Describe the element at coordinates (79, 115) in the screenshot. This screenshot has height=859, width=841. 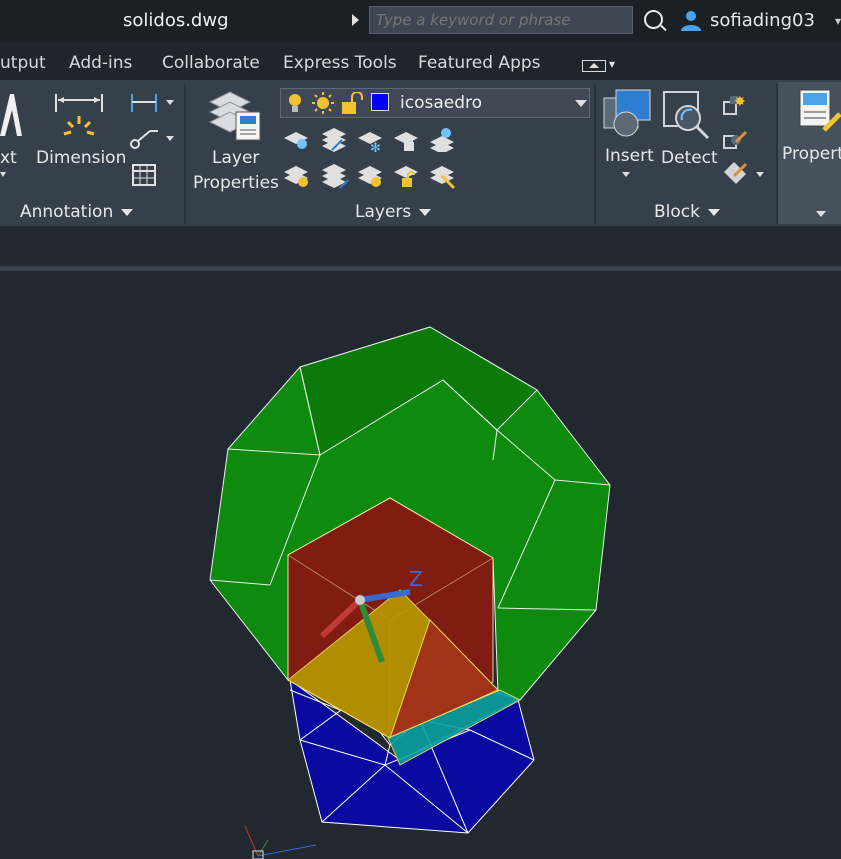
I see `dimension-icon` at that location.